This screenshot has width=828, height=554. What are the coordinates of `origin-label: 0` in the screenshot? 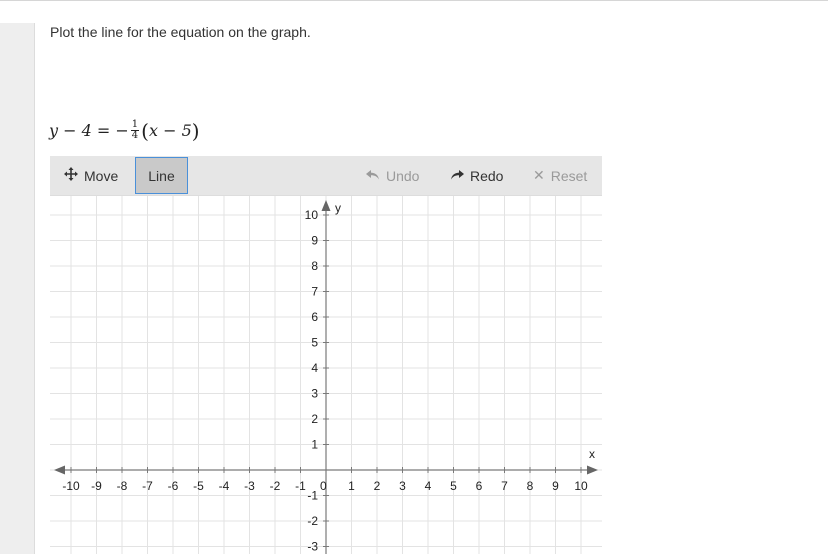 It's located at (323, 486).